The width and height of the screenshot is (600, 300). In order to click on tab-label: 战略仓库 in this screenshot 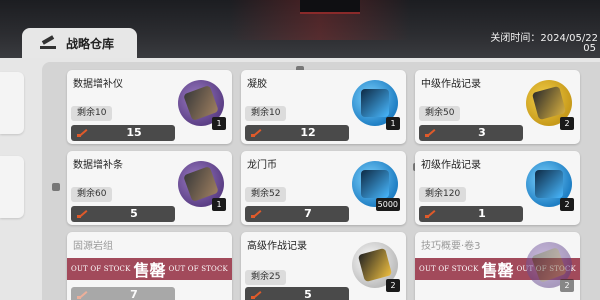, I will do `click(90, 43)`.